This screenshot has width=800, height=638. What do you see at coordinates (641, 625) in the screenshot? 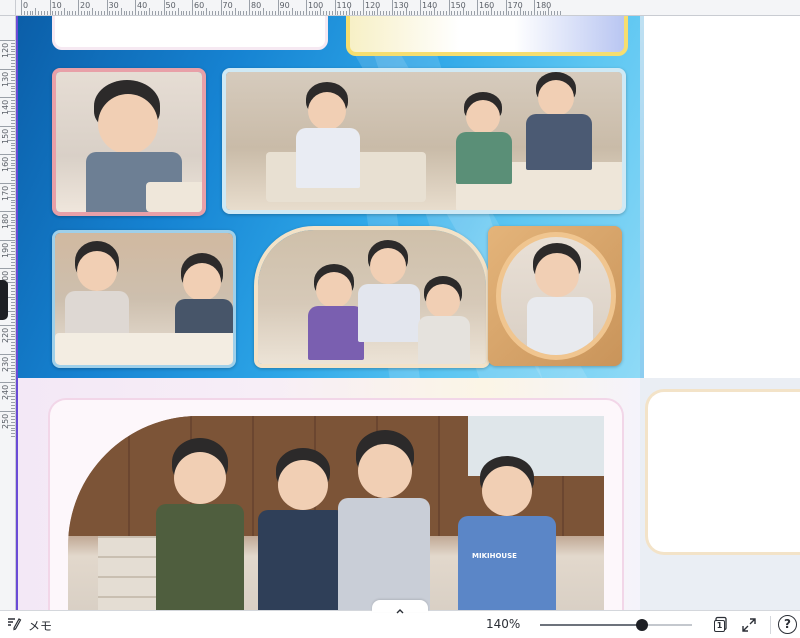
I see `zoom-slider-thumb` at bounding box center [641, 625].